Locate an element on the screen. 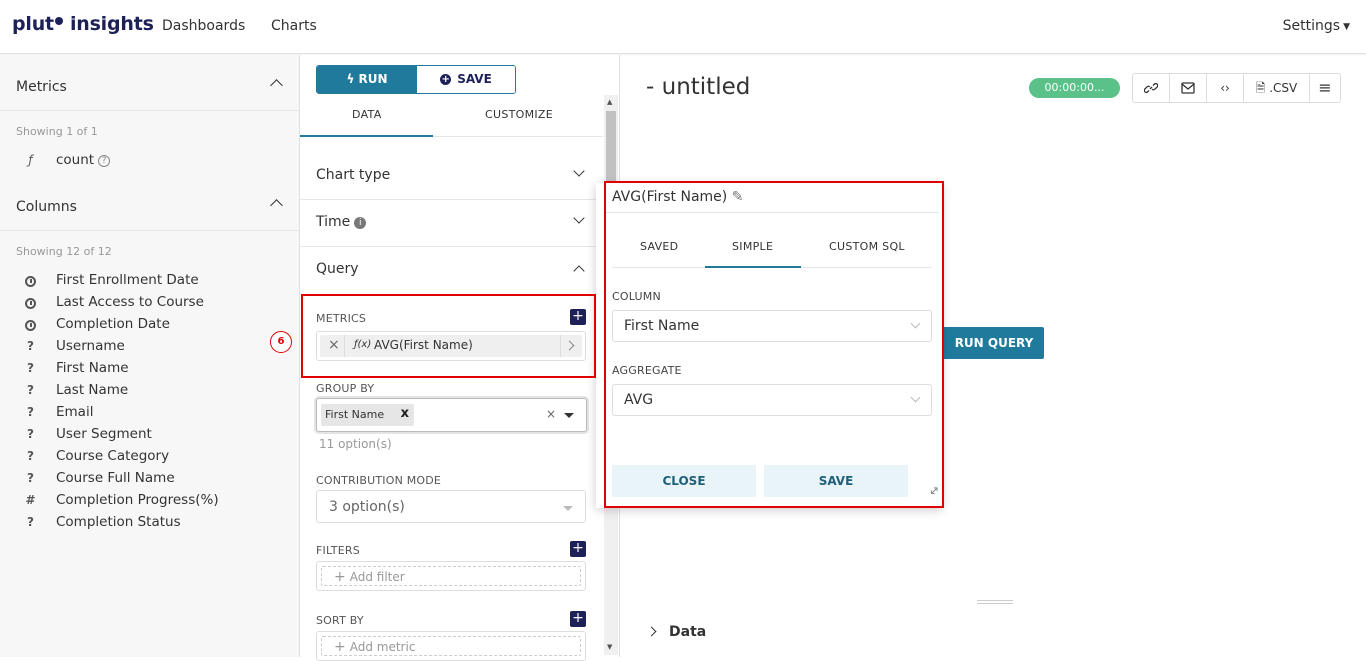 Image resolution: width=1366 pixels, height=661 pixels. column-item: ? Completion Status is located at coordinates (149, 523).